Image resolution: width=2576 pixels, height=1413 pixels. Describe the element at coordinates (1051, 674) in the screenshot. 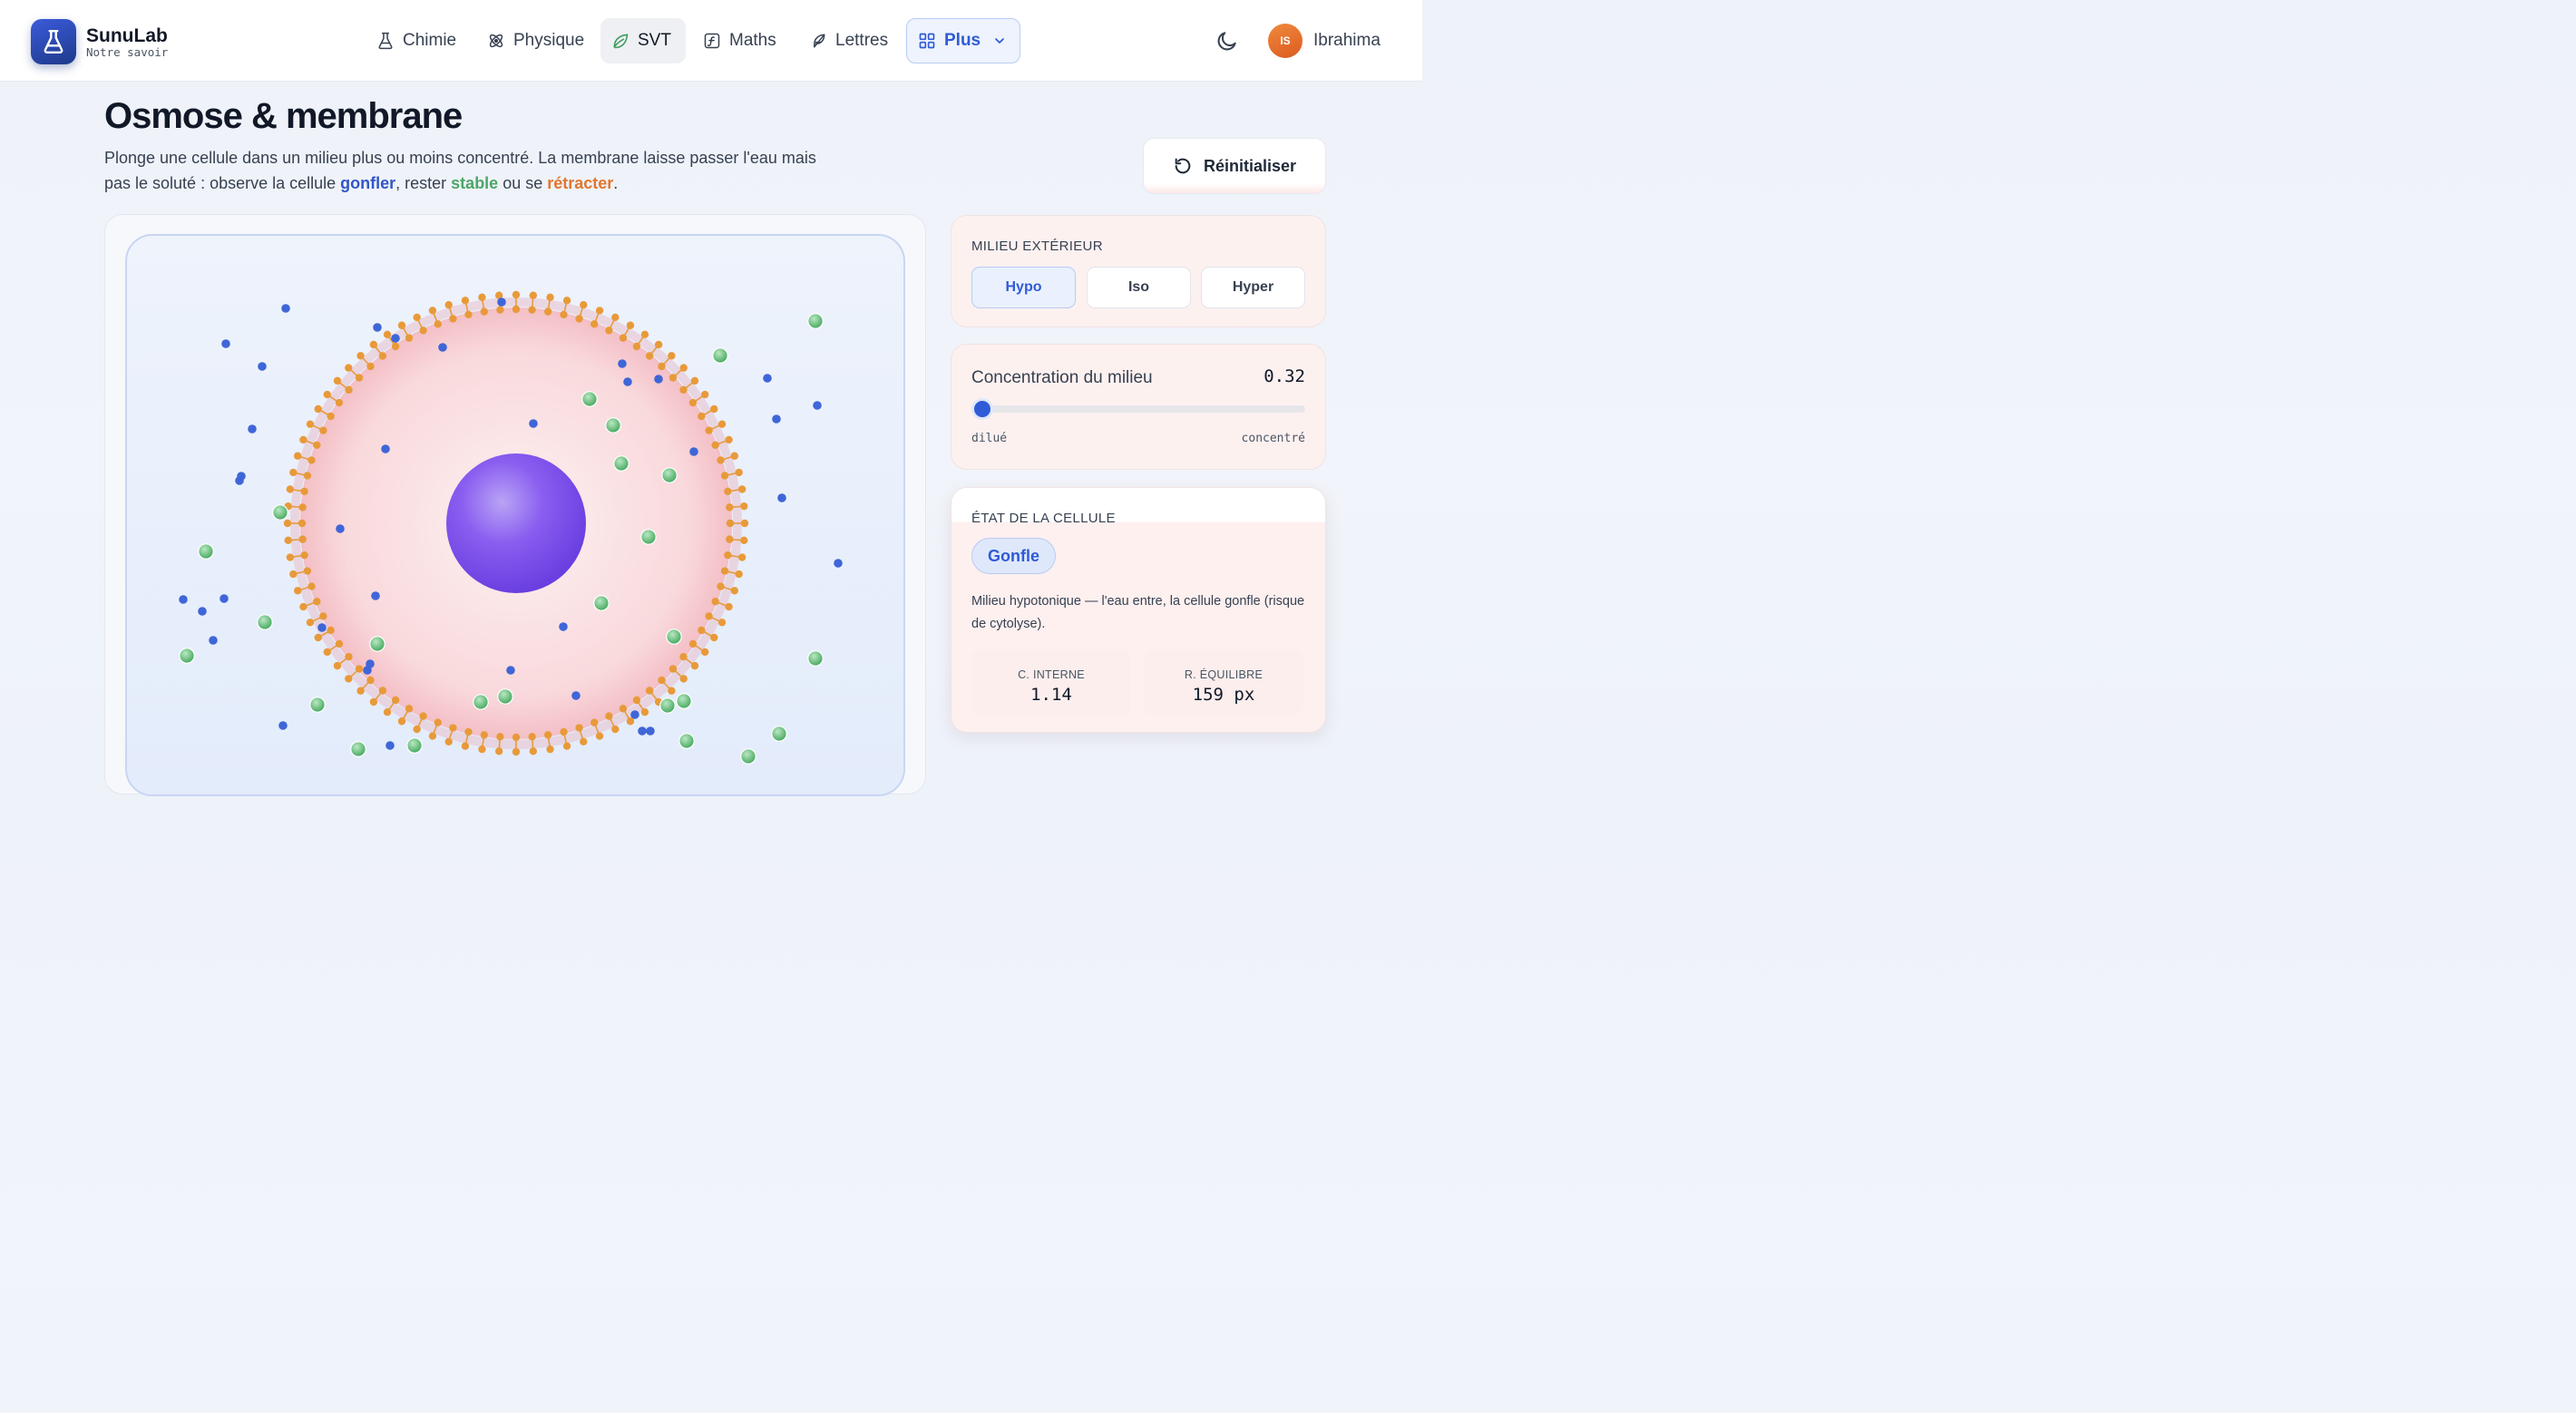

I see `stat-key: C. INTERNE` at that location.